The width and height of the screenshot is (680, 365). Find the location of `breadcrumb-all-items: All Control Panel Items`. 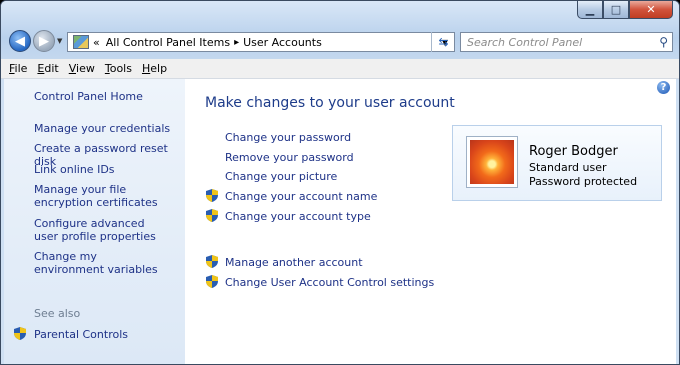

breadcrumb-all-items: All Control Panel Items is located at coordinates (168, 42).